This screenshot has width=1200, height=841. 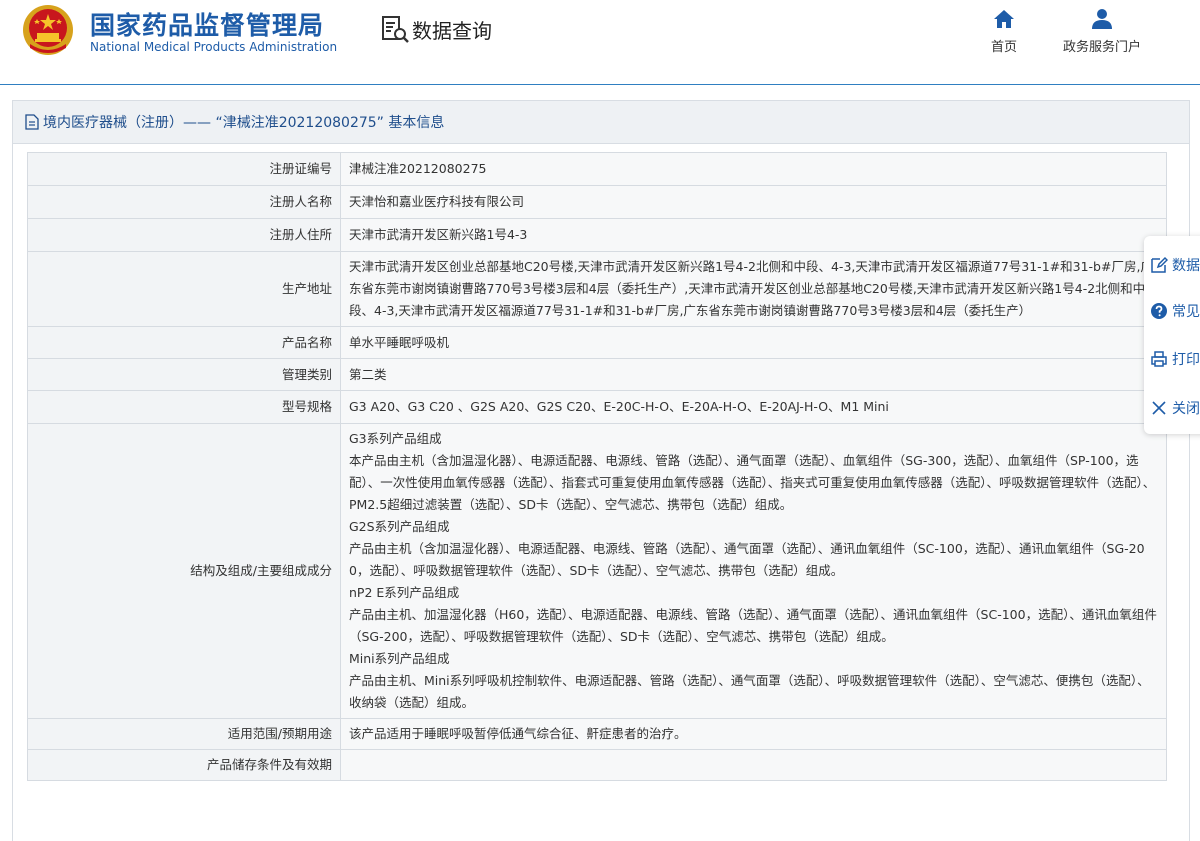 I want to click on row-label: 注册人名称, so click(x=184, y=202).